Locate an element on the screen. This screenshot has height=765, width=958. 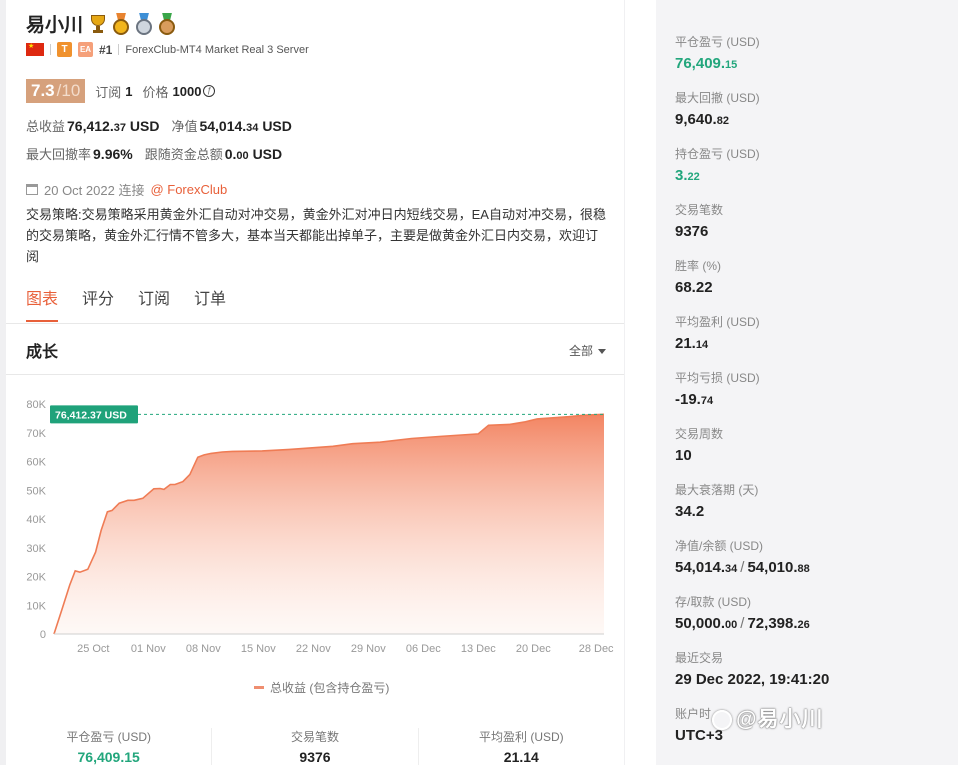
bottom-stat-value: 9376 is located at coordinates (315, 757).